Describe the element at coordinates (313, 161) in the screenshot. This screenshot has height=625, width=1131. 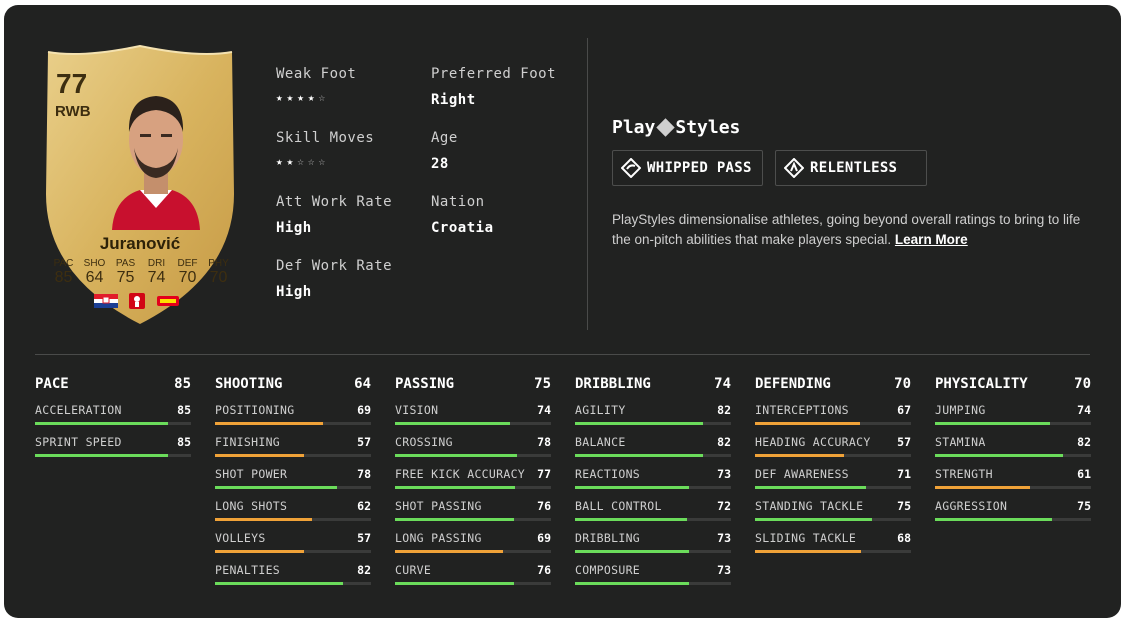
I see `star-empty-icon: ☆☆☆` at that location.